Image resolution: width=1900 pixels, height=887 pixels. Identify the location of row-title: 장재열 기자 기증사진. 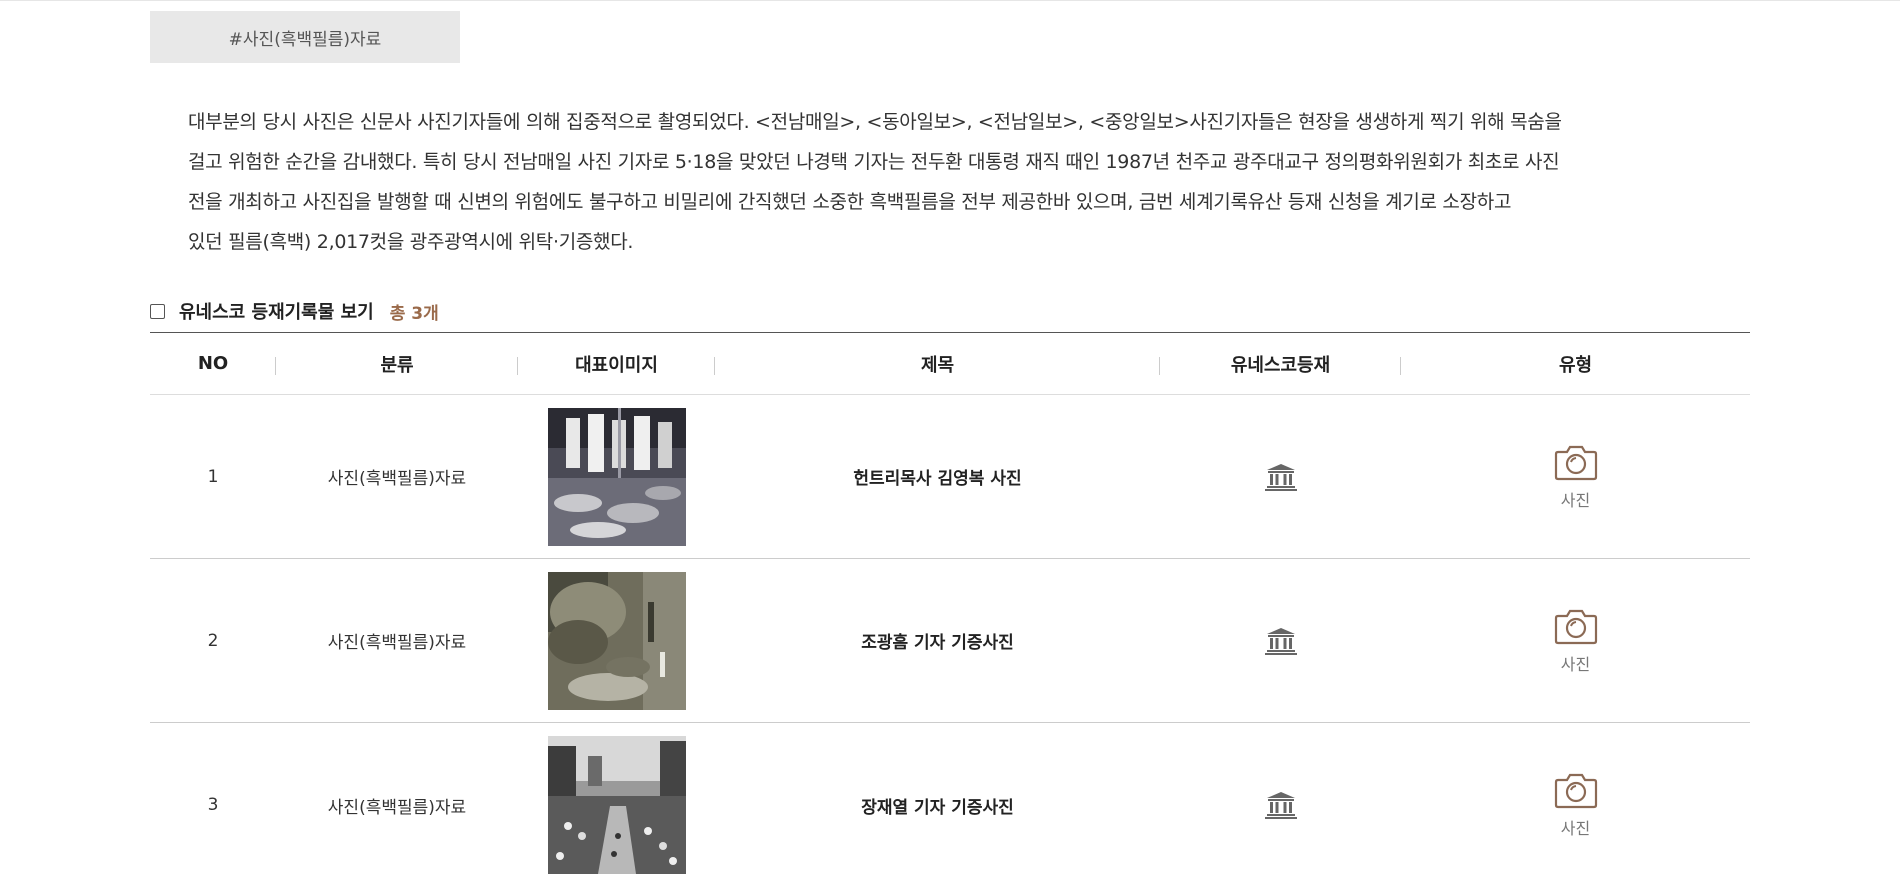
(937, 805).